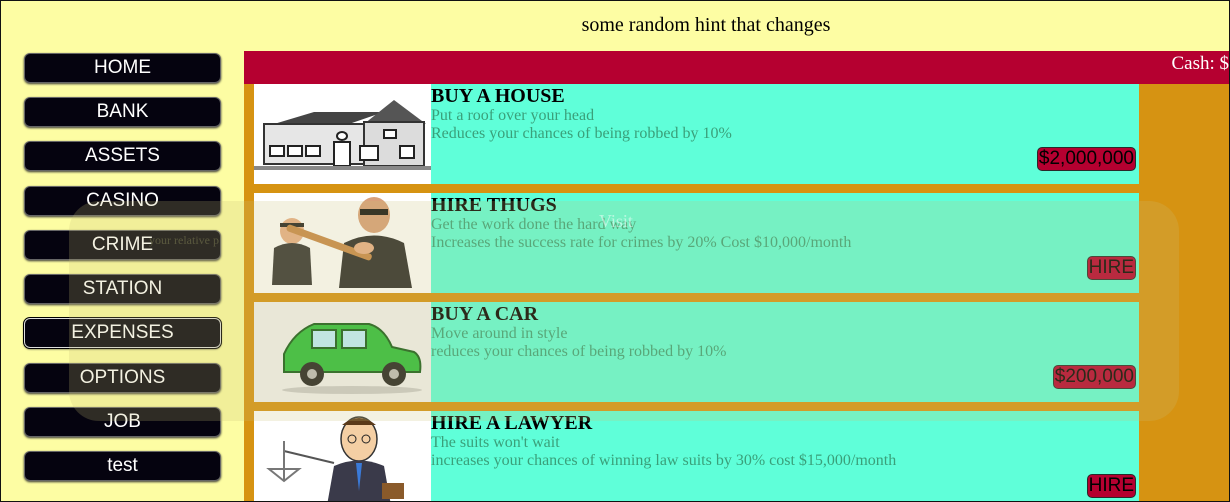  I want to click on nav-options-button: OPTIONS, so click(122, 378).